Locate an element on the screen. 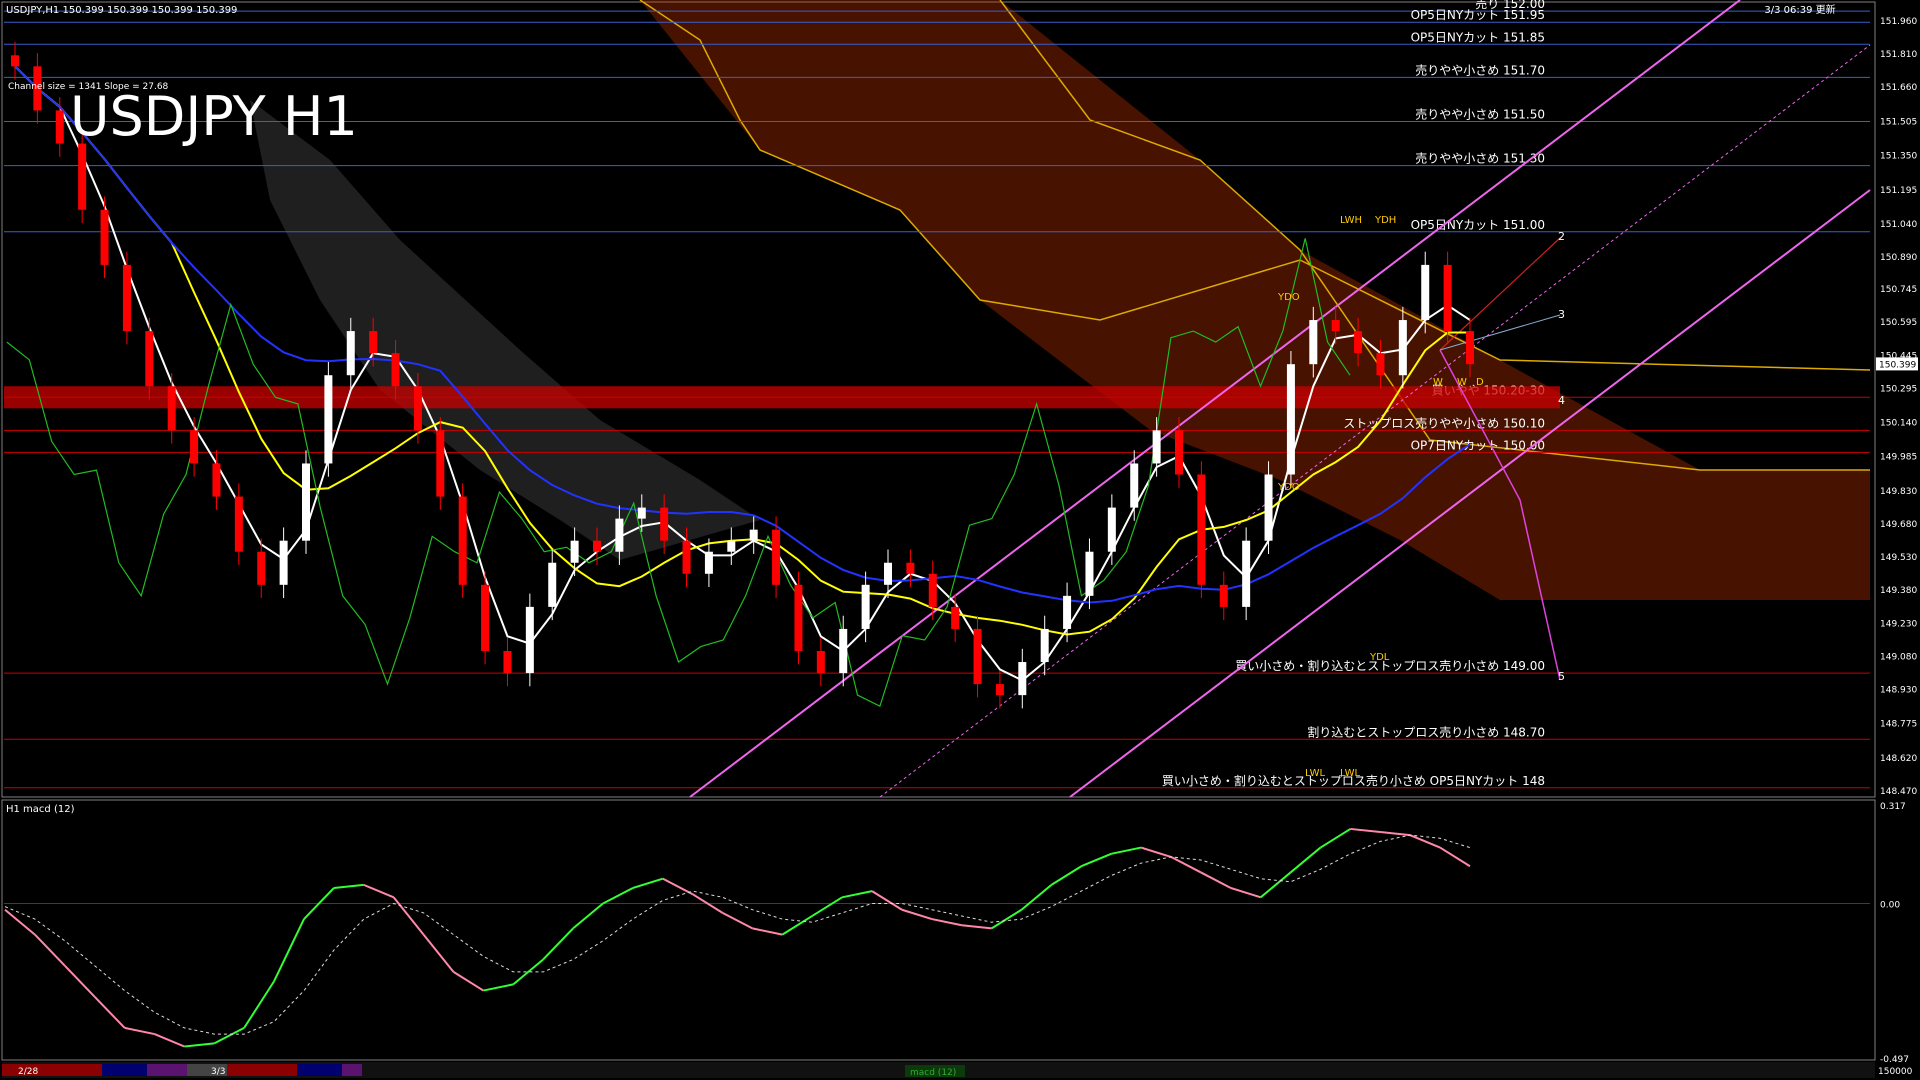 The image size is (1920, 1080). y-tick-label: 150.595 is located at coordinates (1898, 323).